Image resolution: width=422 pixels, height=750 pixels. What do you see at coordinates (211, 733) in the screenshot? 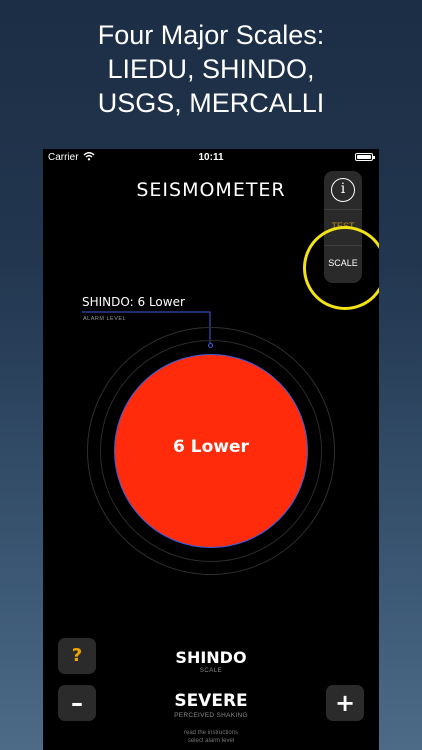
I see `hint-line-1: read the instructions` at bounding box center [211, 733].